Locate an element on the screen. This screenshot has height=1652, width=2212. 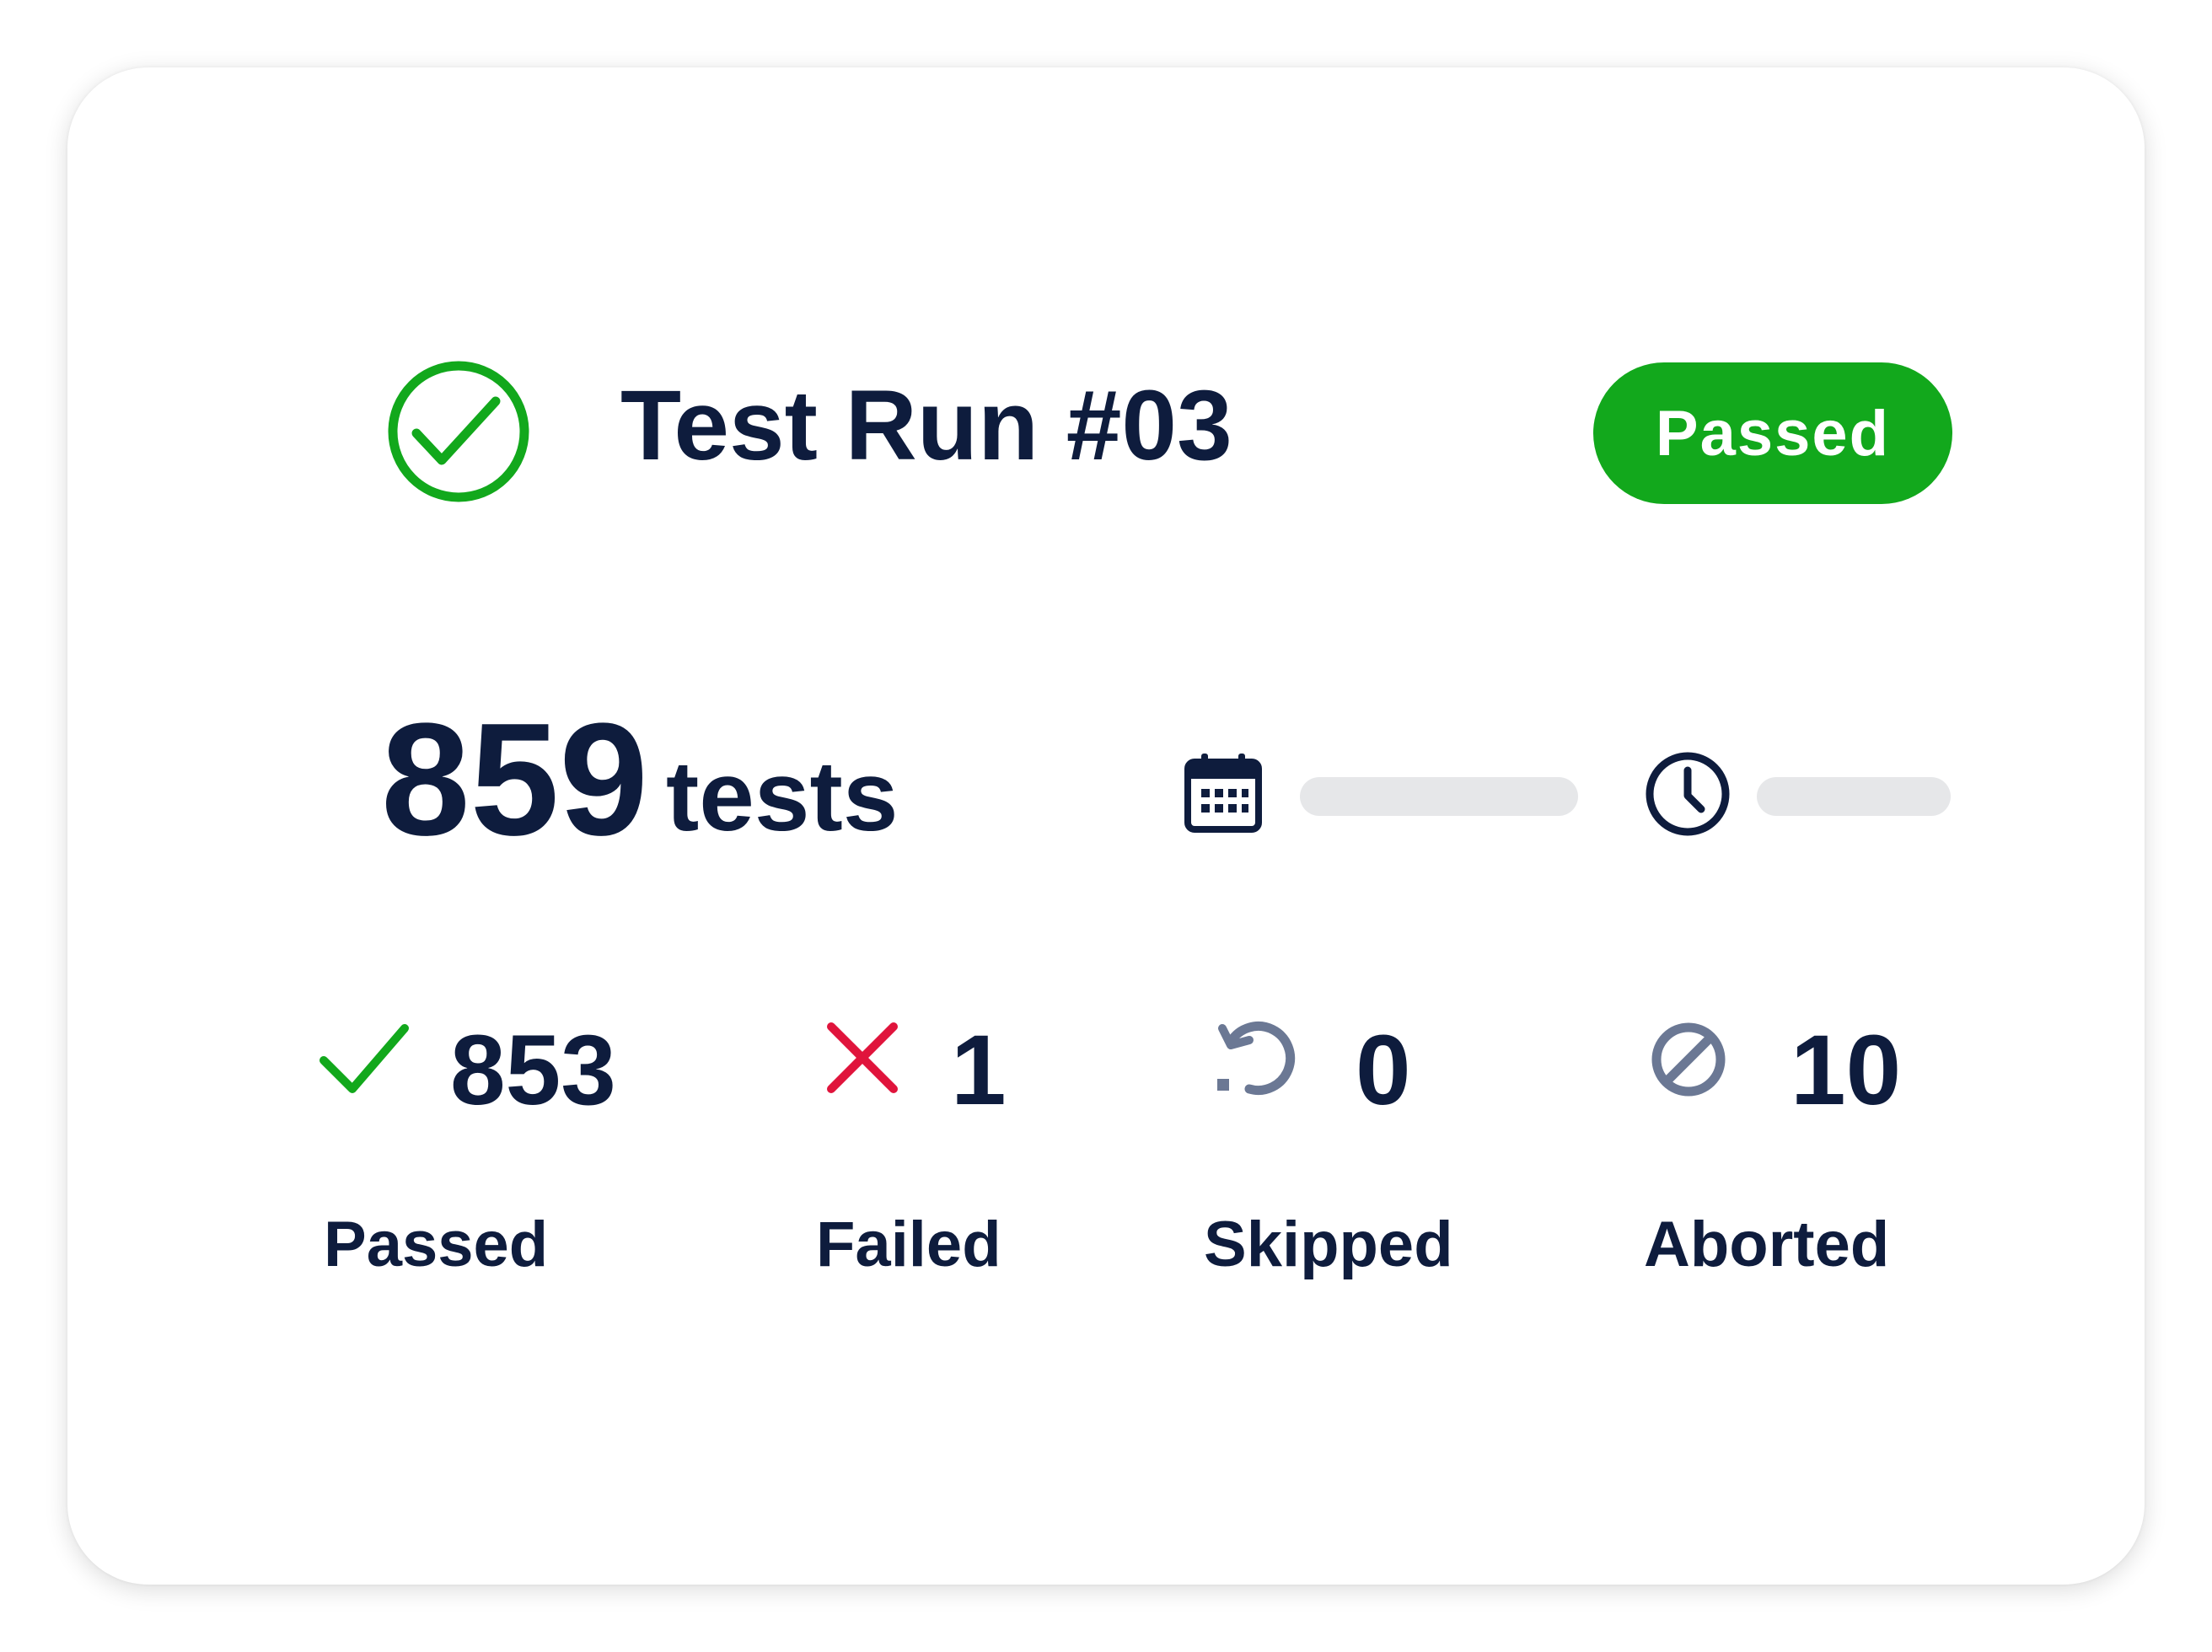
passed-count: 853 is located at coordinates (533, 1070).